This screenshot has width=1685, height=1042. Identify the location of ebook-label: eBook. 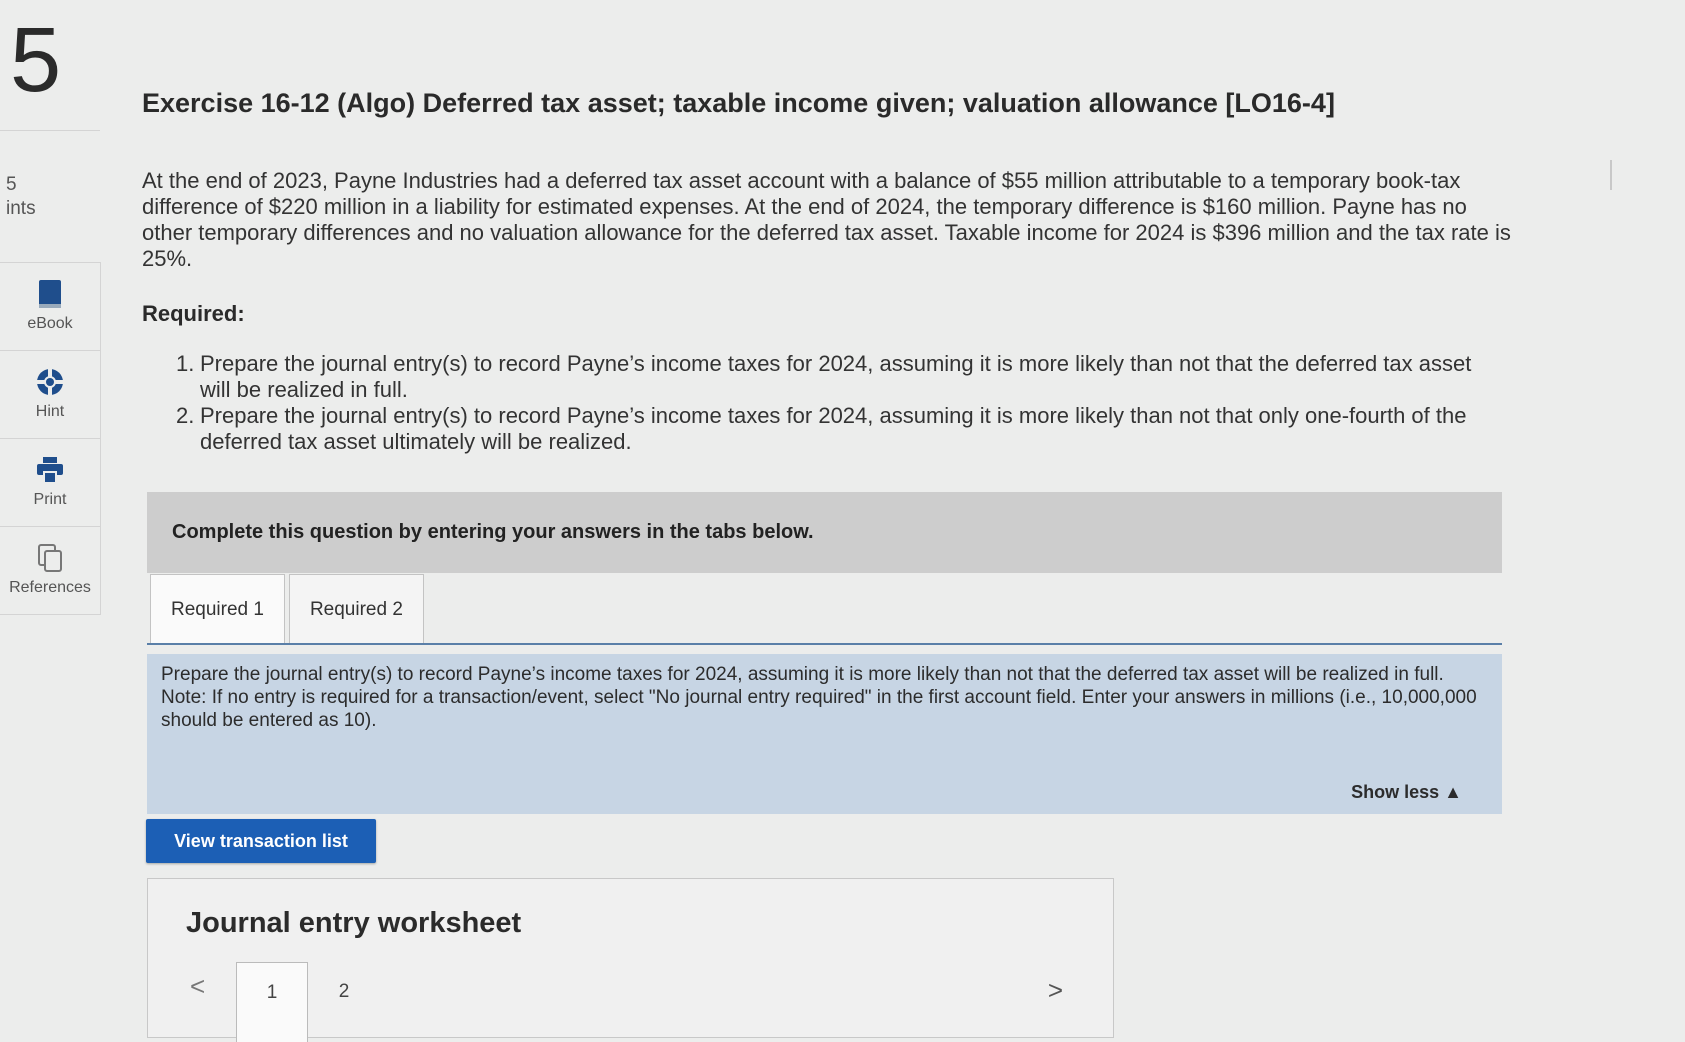
(50, 323).